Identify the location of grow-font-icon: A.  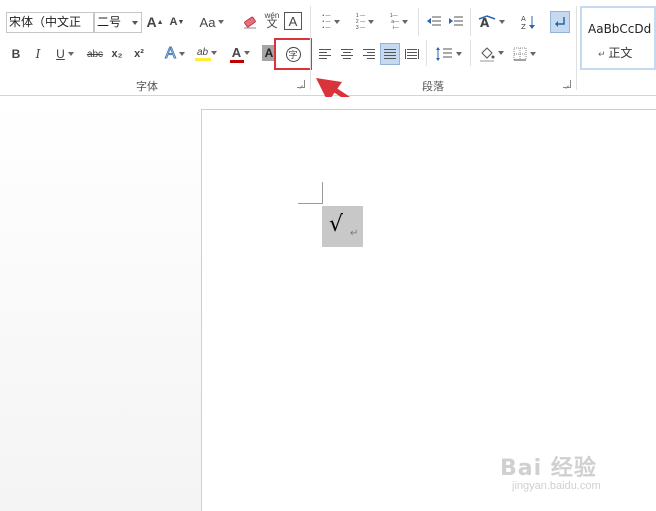
(151, 22).